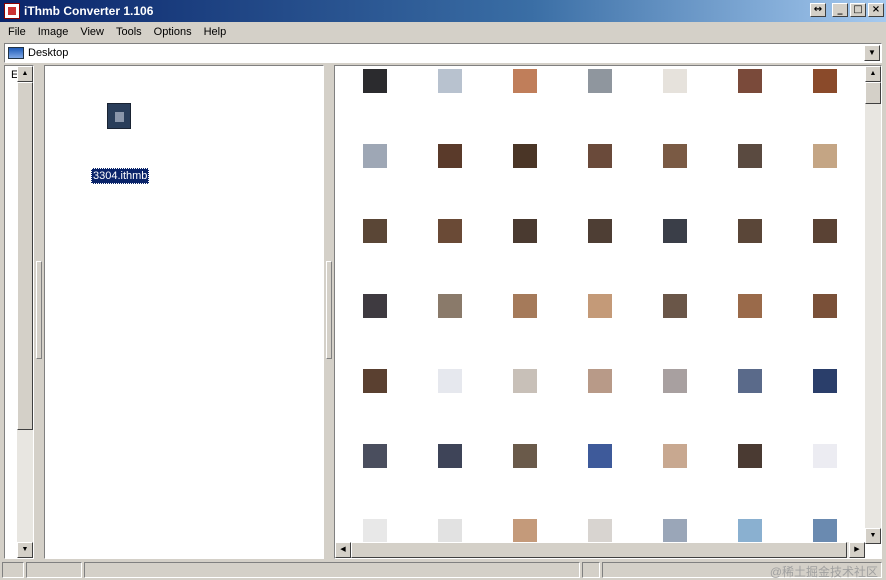 This screenshot has width=886, height=580. I want to click on menu-image: Image, so click(53, 32).